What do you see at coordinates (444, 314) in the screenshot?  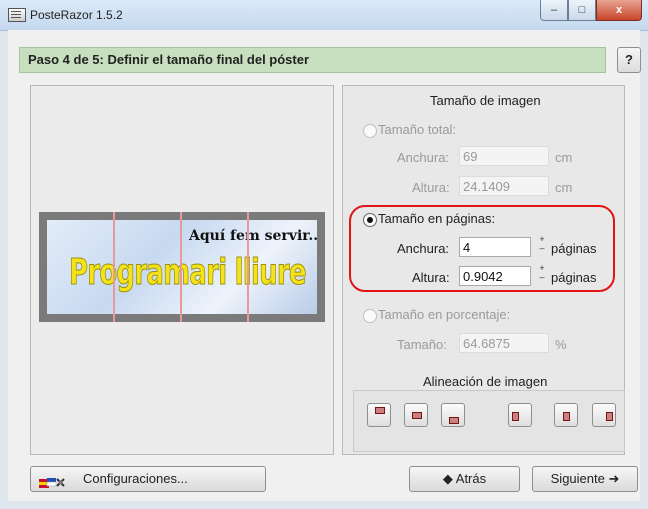 I see `percent-size-label: Tamaño en porcentaje:` at bounding box center [444, 314].